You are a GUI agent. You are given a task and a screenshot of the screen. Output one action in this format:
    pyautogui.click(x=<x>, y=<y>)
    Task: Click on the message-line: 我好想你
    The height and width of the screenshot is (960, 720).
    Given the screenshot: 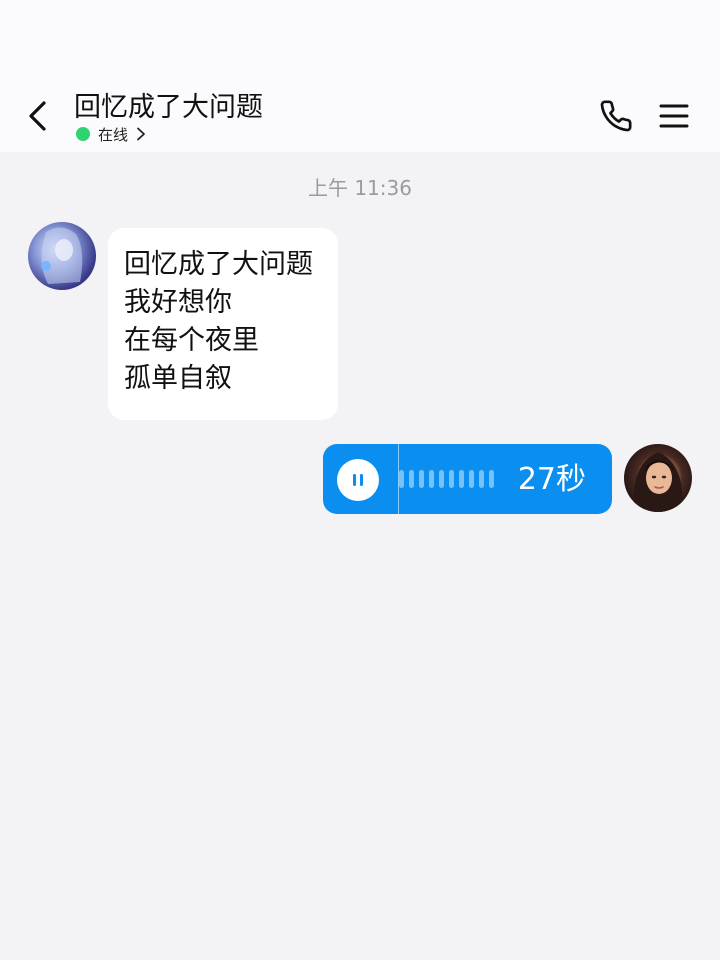 What is the action you would take?
    pyautogui.click(x=178, y=302)
    